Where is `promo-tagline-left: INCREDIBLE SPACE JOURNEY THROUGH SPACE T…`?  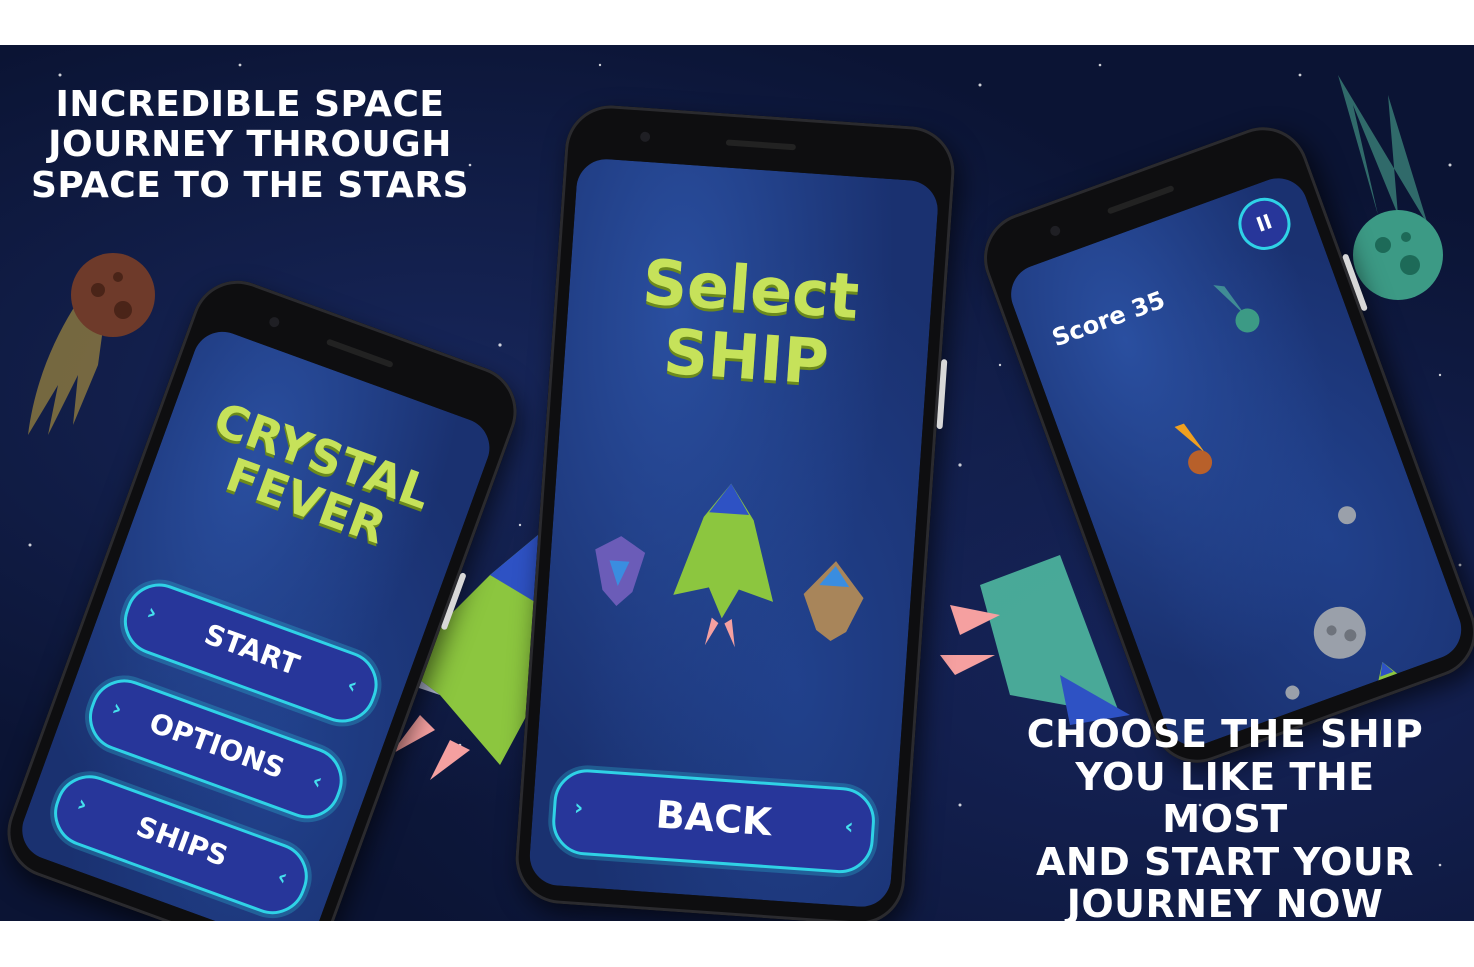 promo-tagline-left: INCREDIBLE SPACE JOURNEY THROUGH SPACE T… is located at coordinates (250, 145).